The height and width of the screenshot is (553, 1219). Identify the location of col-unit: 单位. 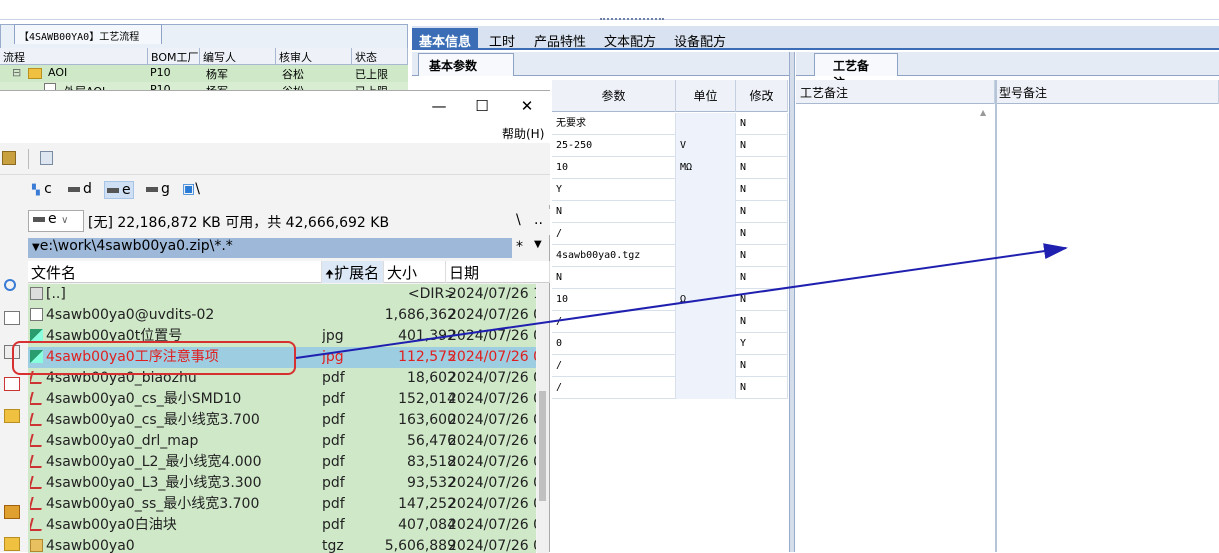
(706, 96).